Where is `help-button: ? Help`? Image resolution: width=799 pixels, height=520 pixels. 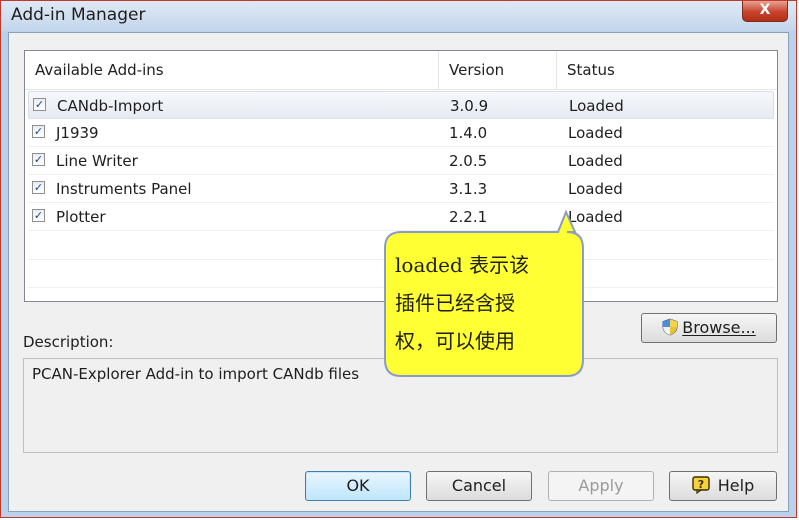 help-button: ? Help is located at coordinates (723, 486).